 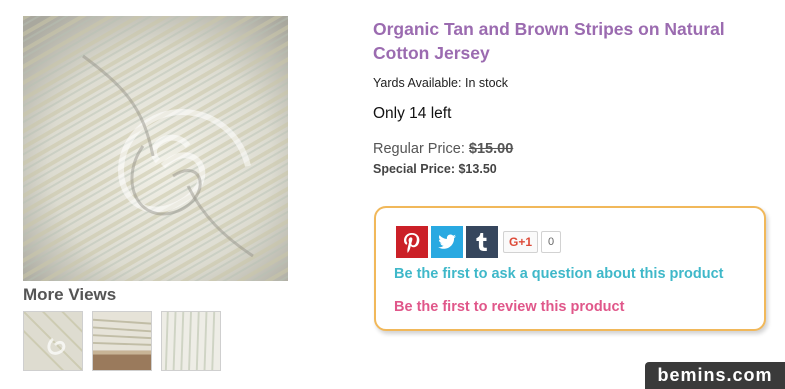 What do you see at coordinates (477, 169) in the screenshot?
I see `special-price-value: $13.50` at bounding box center [477, 169].